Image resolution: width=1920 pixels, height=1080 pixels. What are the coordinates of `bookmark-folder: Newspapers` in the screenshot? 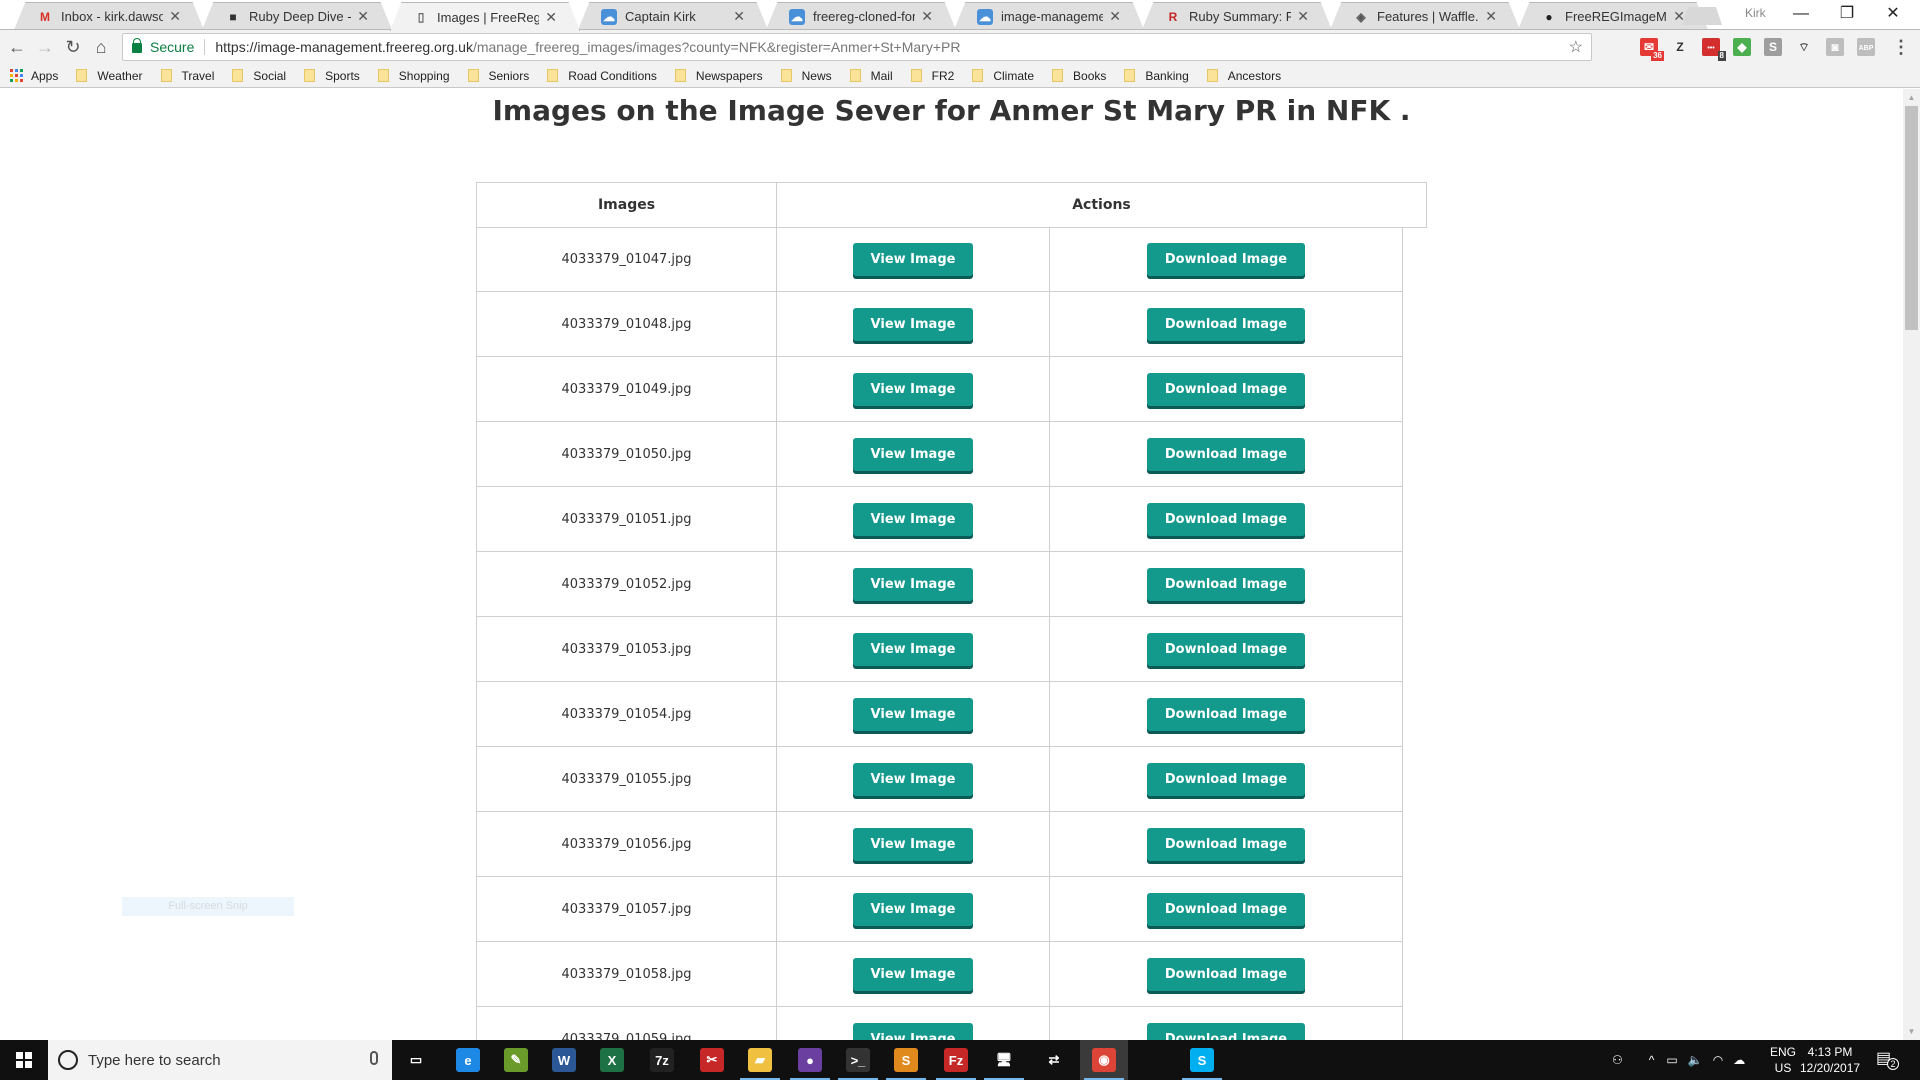 It's located at (718, 76).